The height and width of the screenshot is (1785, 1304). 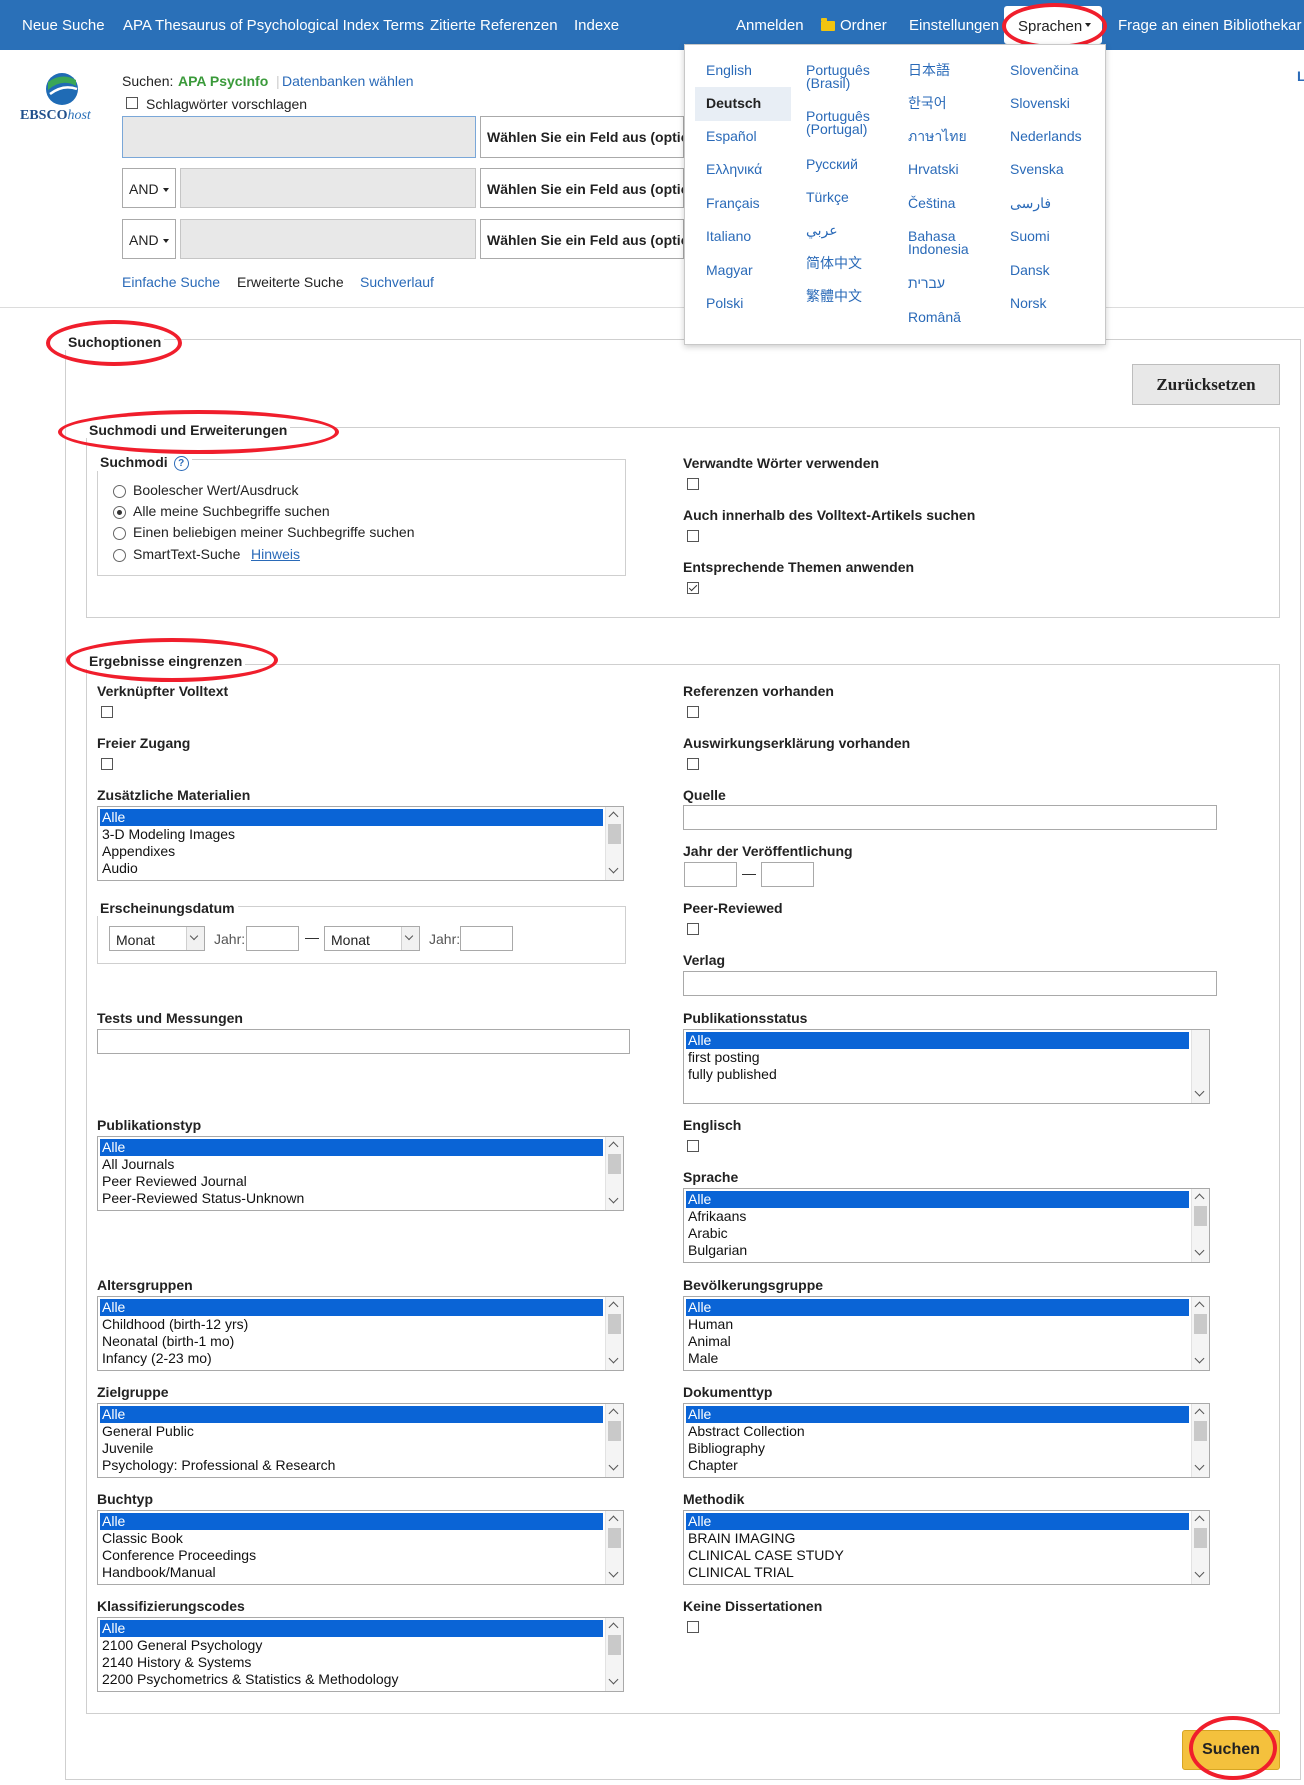 What do you see at coordinates (937, 1250) in the screenshot?
I see `list-option: Bulgarian` at bounding box center [937, 1250].